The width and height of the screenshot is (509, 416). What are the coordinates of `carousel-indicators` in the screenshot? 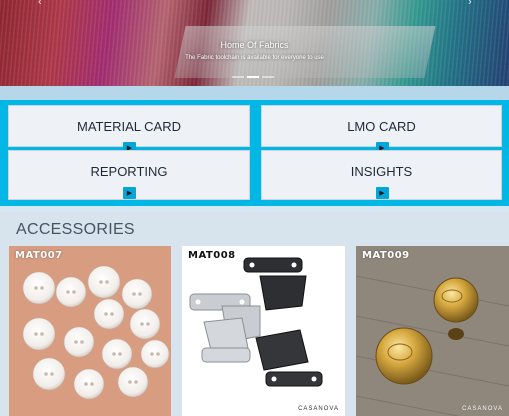 It's located at (253, 77).